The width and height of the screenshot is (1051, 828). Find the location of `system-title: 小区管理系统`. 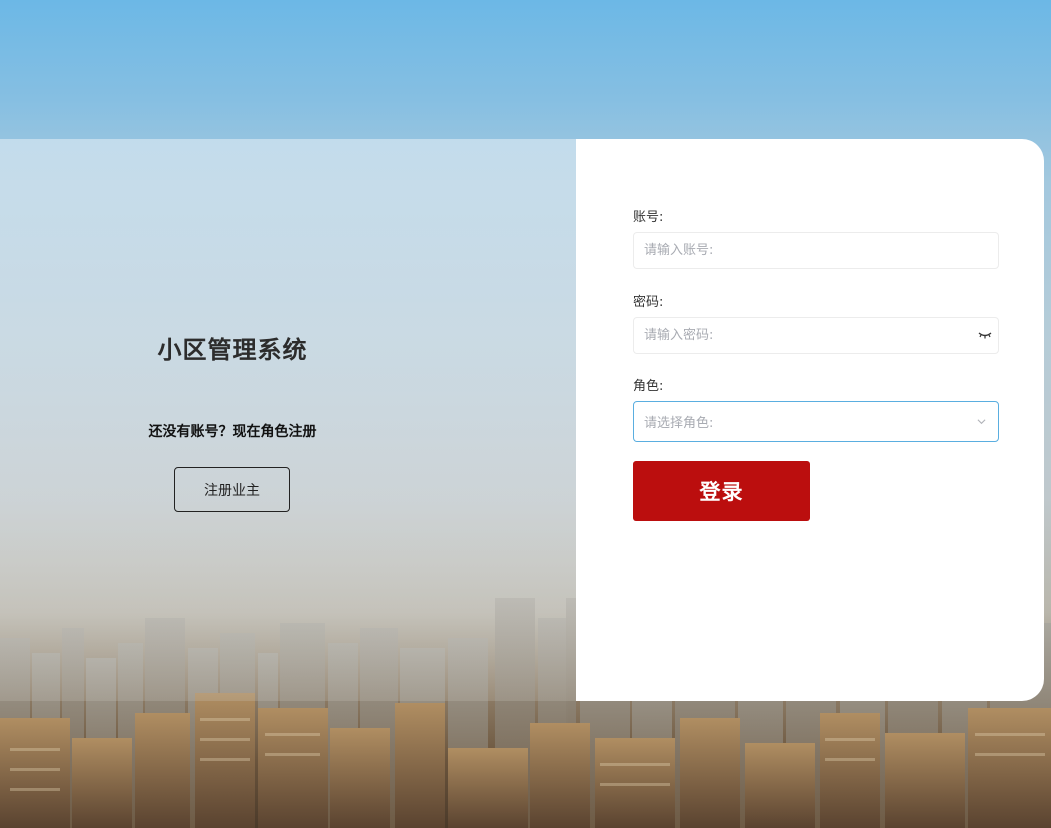

system-title: 小区管理系统 is located at coordinates (232, 350).